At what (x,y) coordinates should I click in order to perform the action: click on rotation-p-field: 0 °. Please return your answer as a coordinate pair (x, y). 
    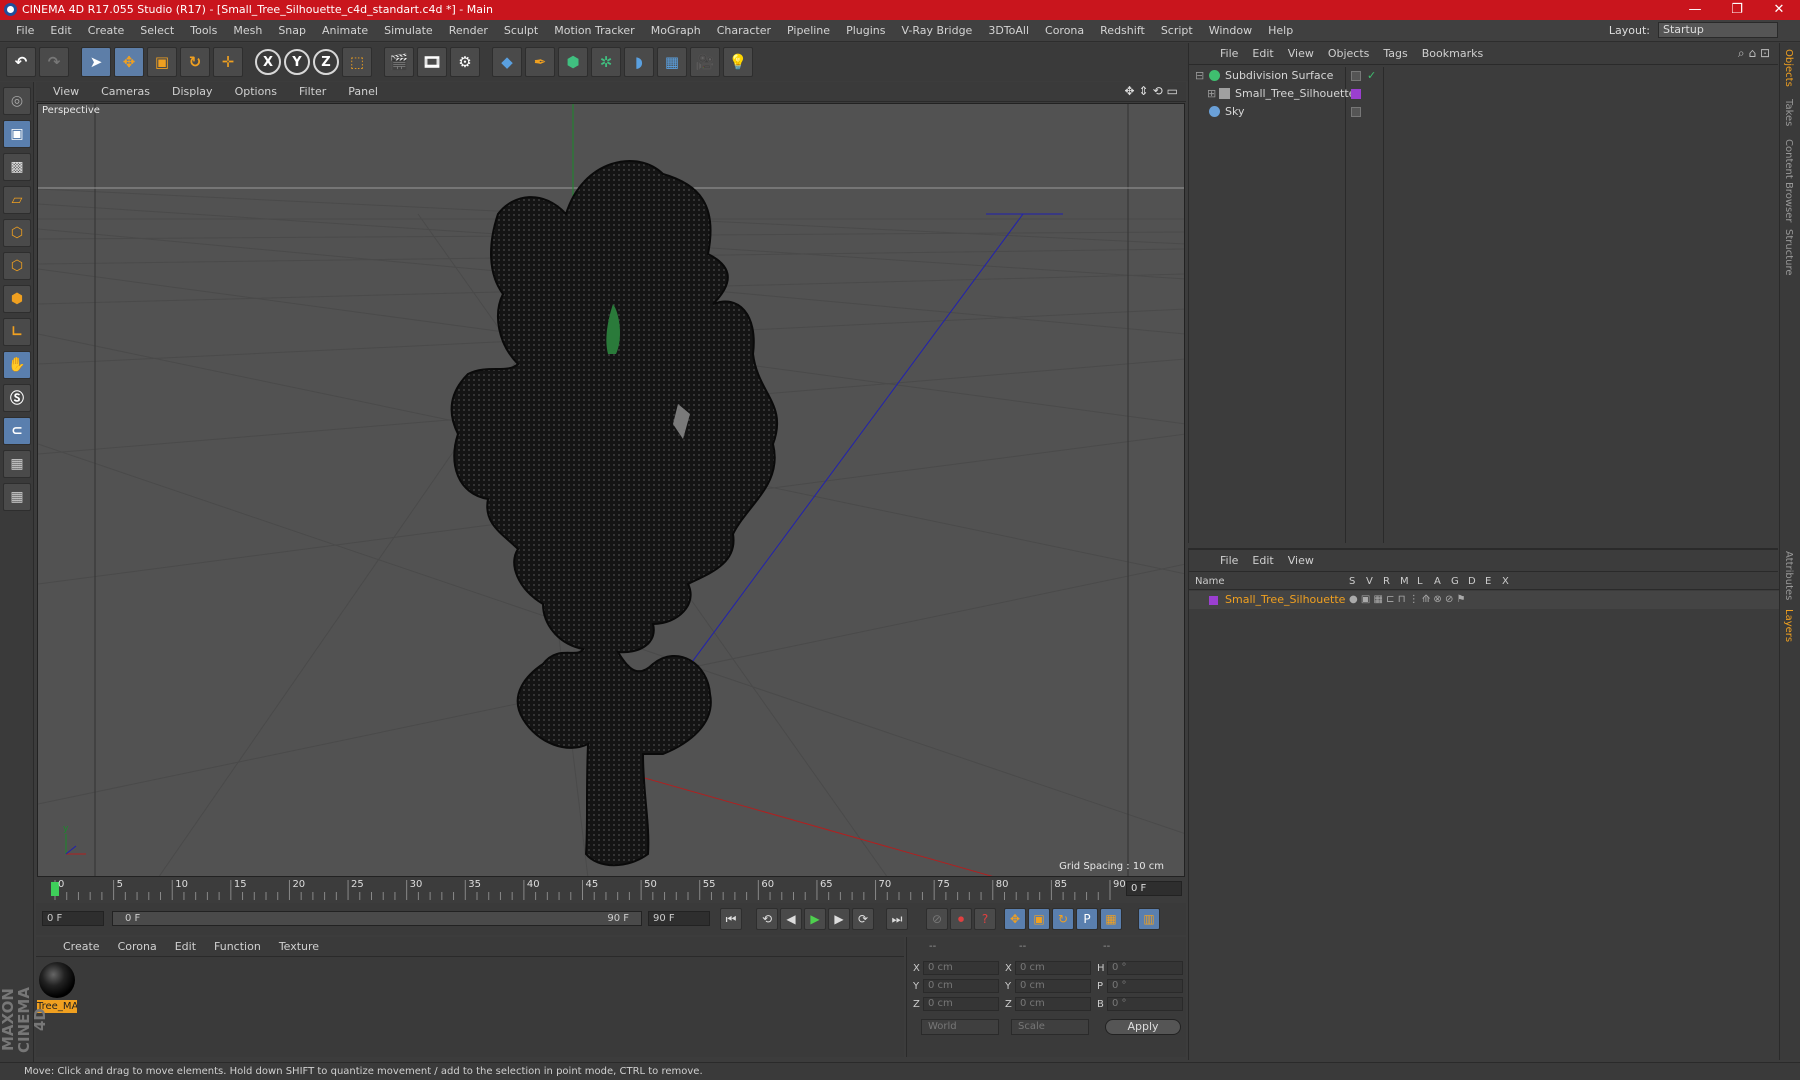
    Looking at the image, I should click on (1145, 986).